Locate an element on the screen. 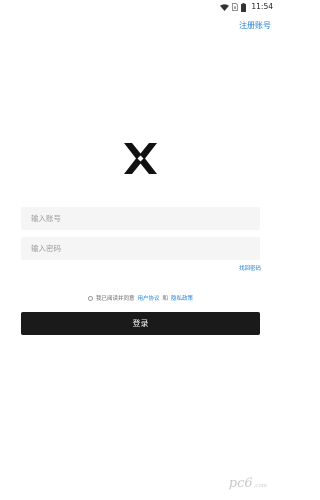 The height and width of the screenshot is (500, 320). wifi-icon is located at coordinates (225, 7).